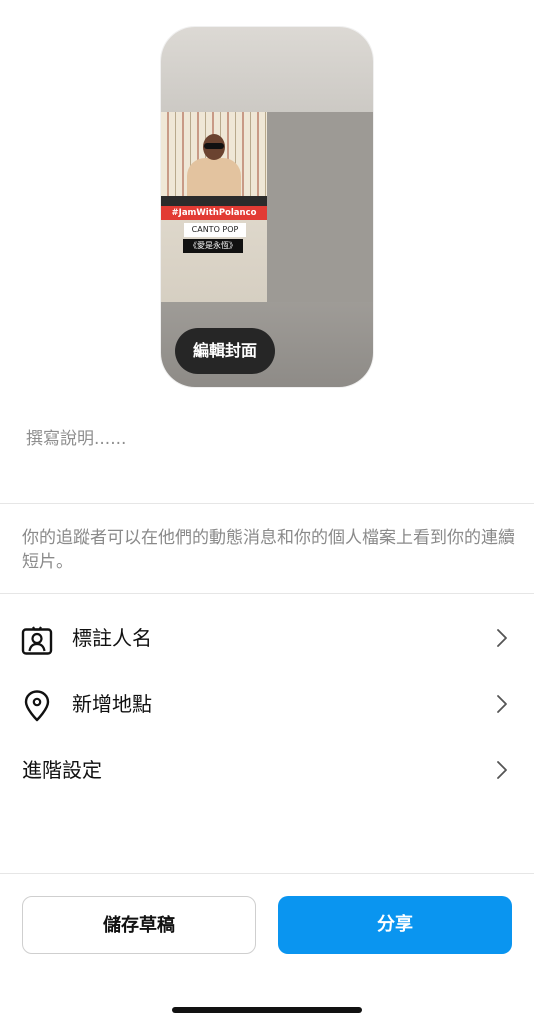  What do you see at coordinates (214, 201) in the screenshot?
I see `thumbnail-keyboard` at bounding box center [214, 201].